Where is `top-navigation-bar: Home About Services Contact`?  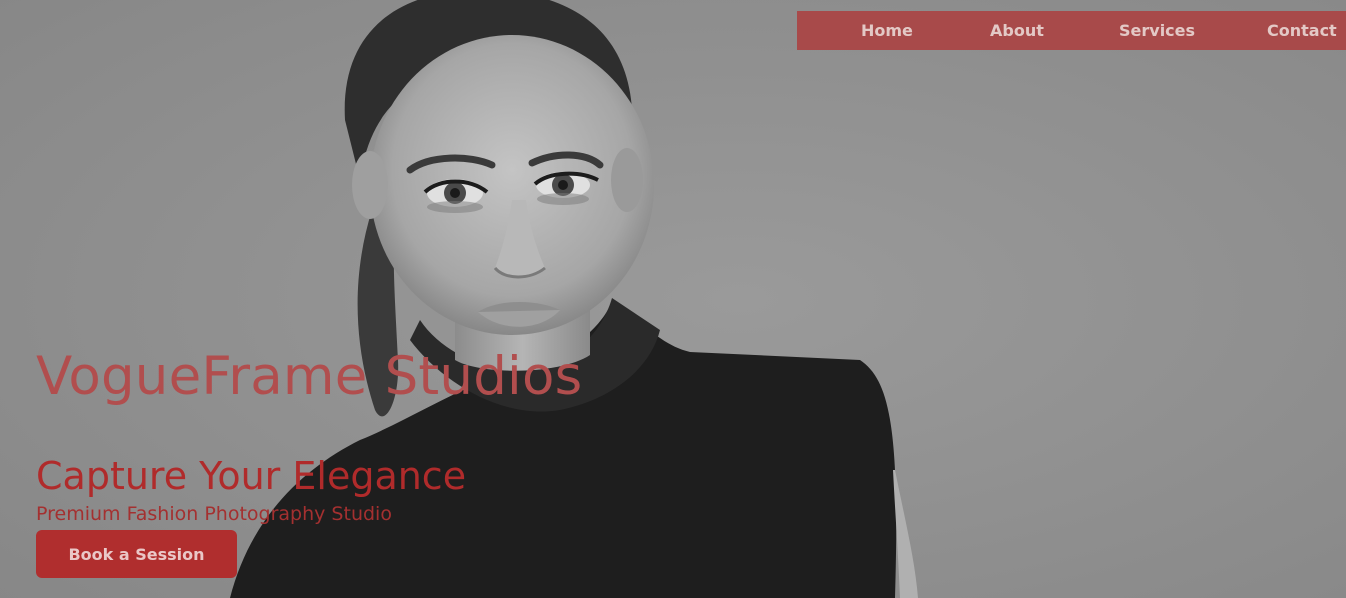
top-navigation-bar: Home About Services Contact is located at coordinates (1071, 30).